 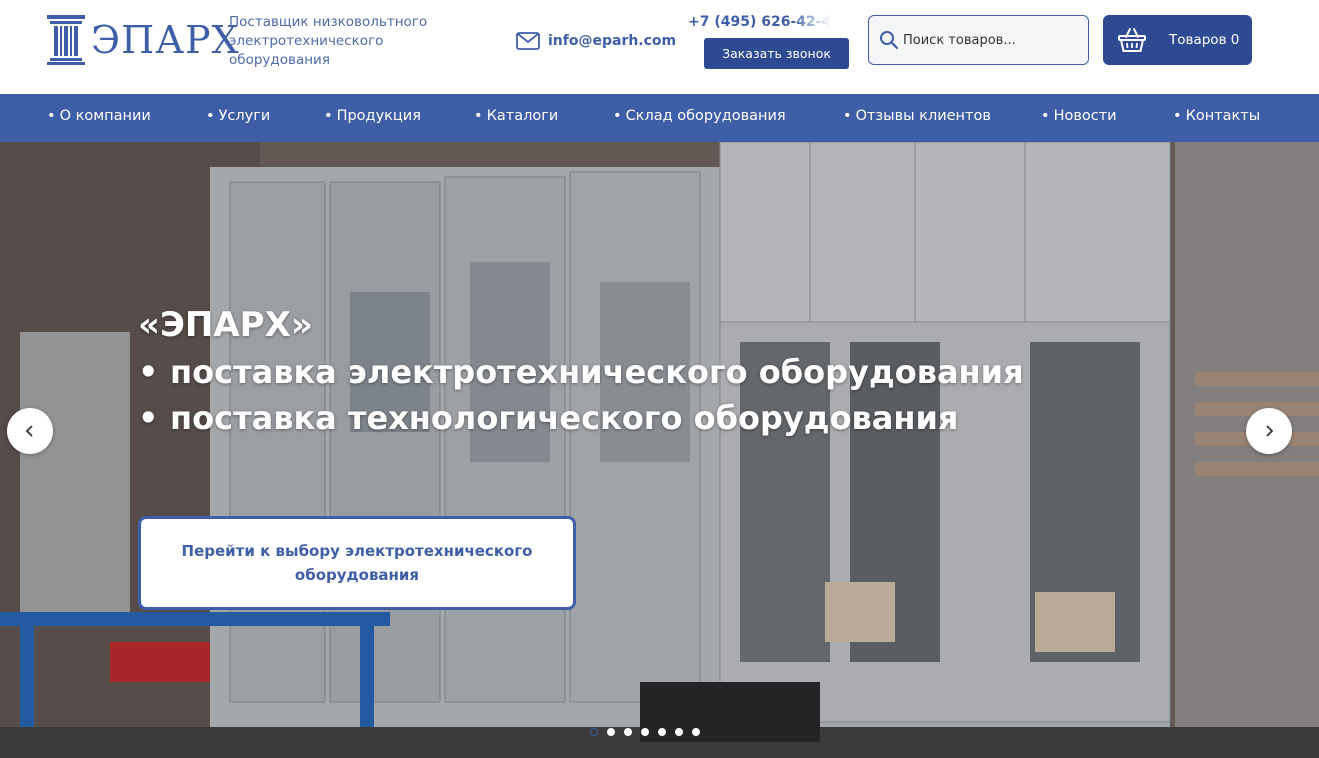 What do you see at coordinates (1204, 40) in the screenshot?
I see `cart-label: Товаров 0` at bounding box center [1204, 40].